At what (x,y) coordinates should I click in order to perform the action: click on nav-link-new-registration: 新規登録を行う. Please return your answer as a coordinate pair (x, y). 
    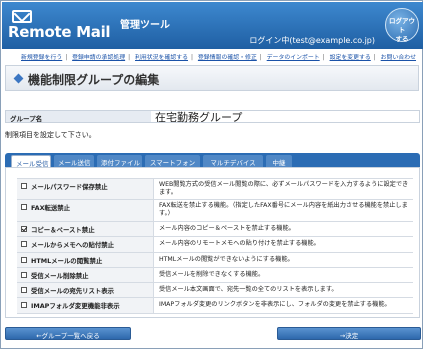
    Looking at the image, I should click on (41, 58).